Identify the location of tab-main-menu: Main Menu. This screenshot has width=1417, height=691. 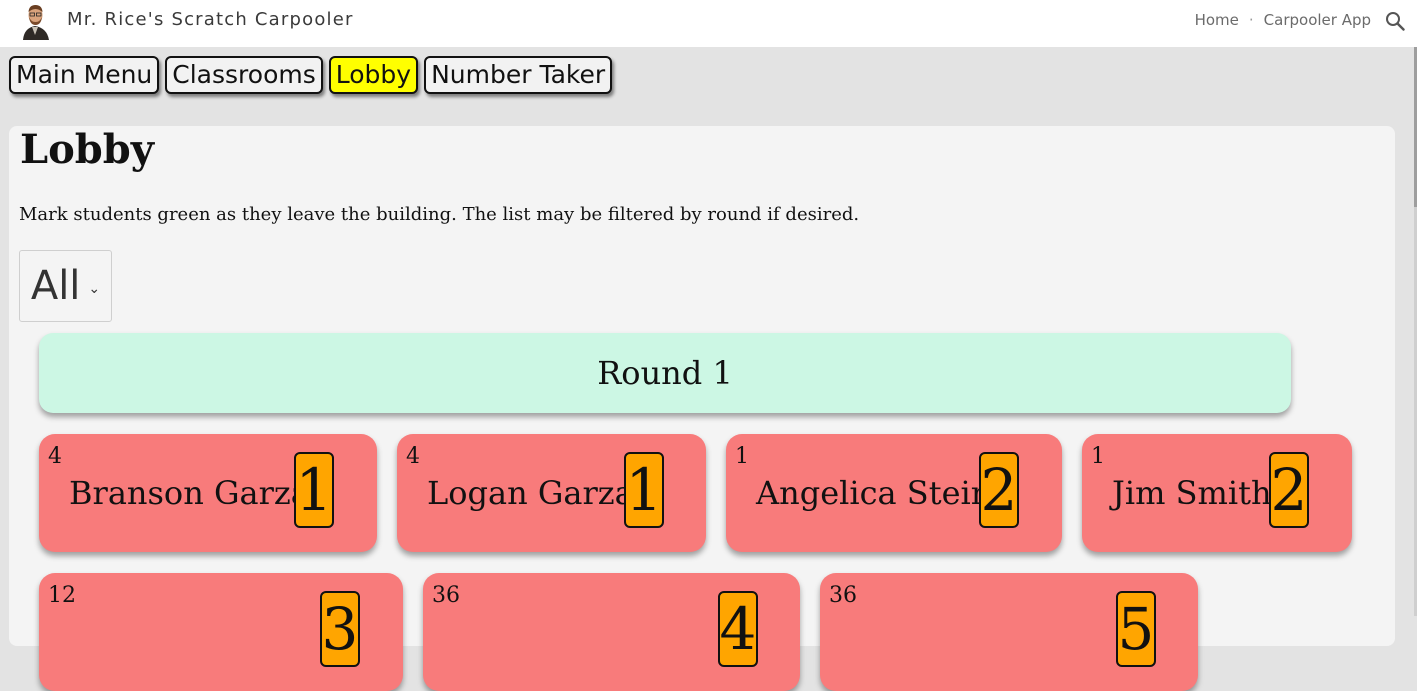
(84, 75).